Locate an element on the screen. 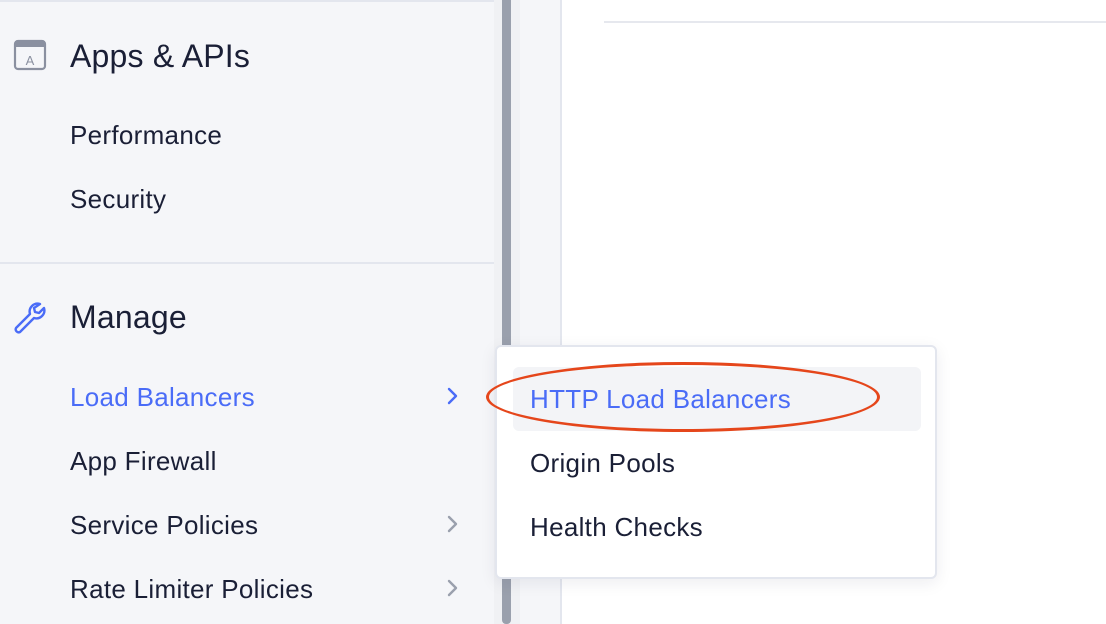  app-icon-letter: A is located at coordinates (30, 60).